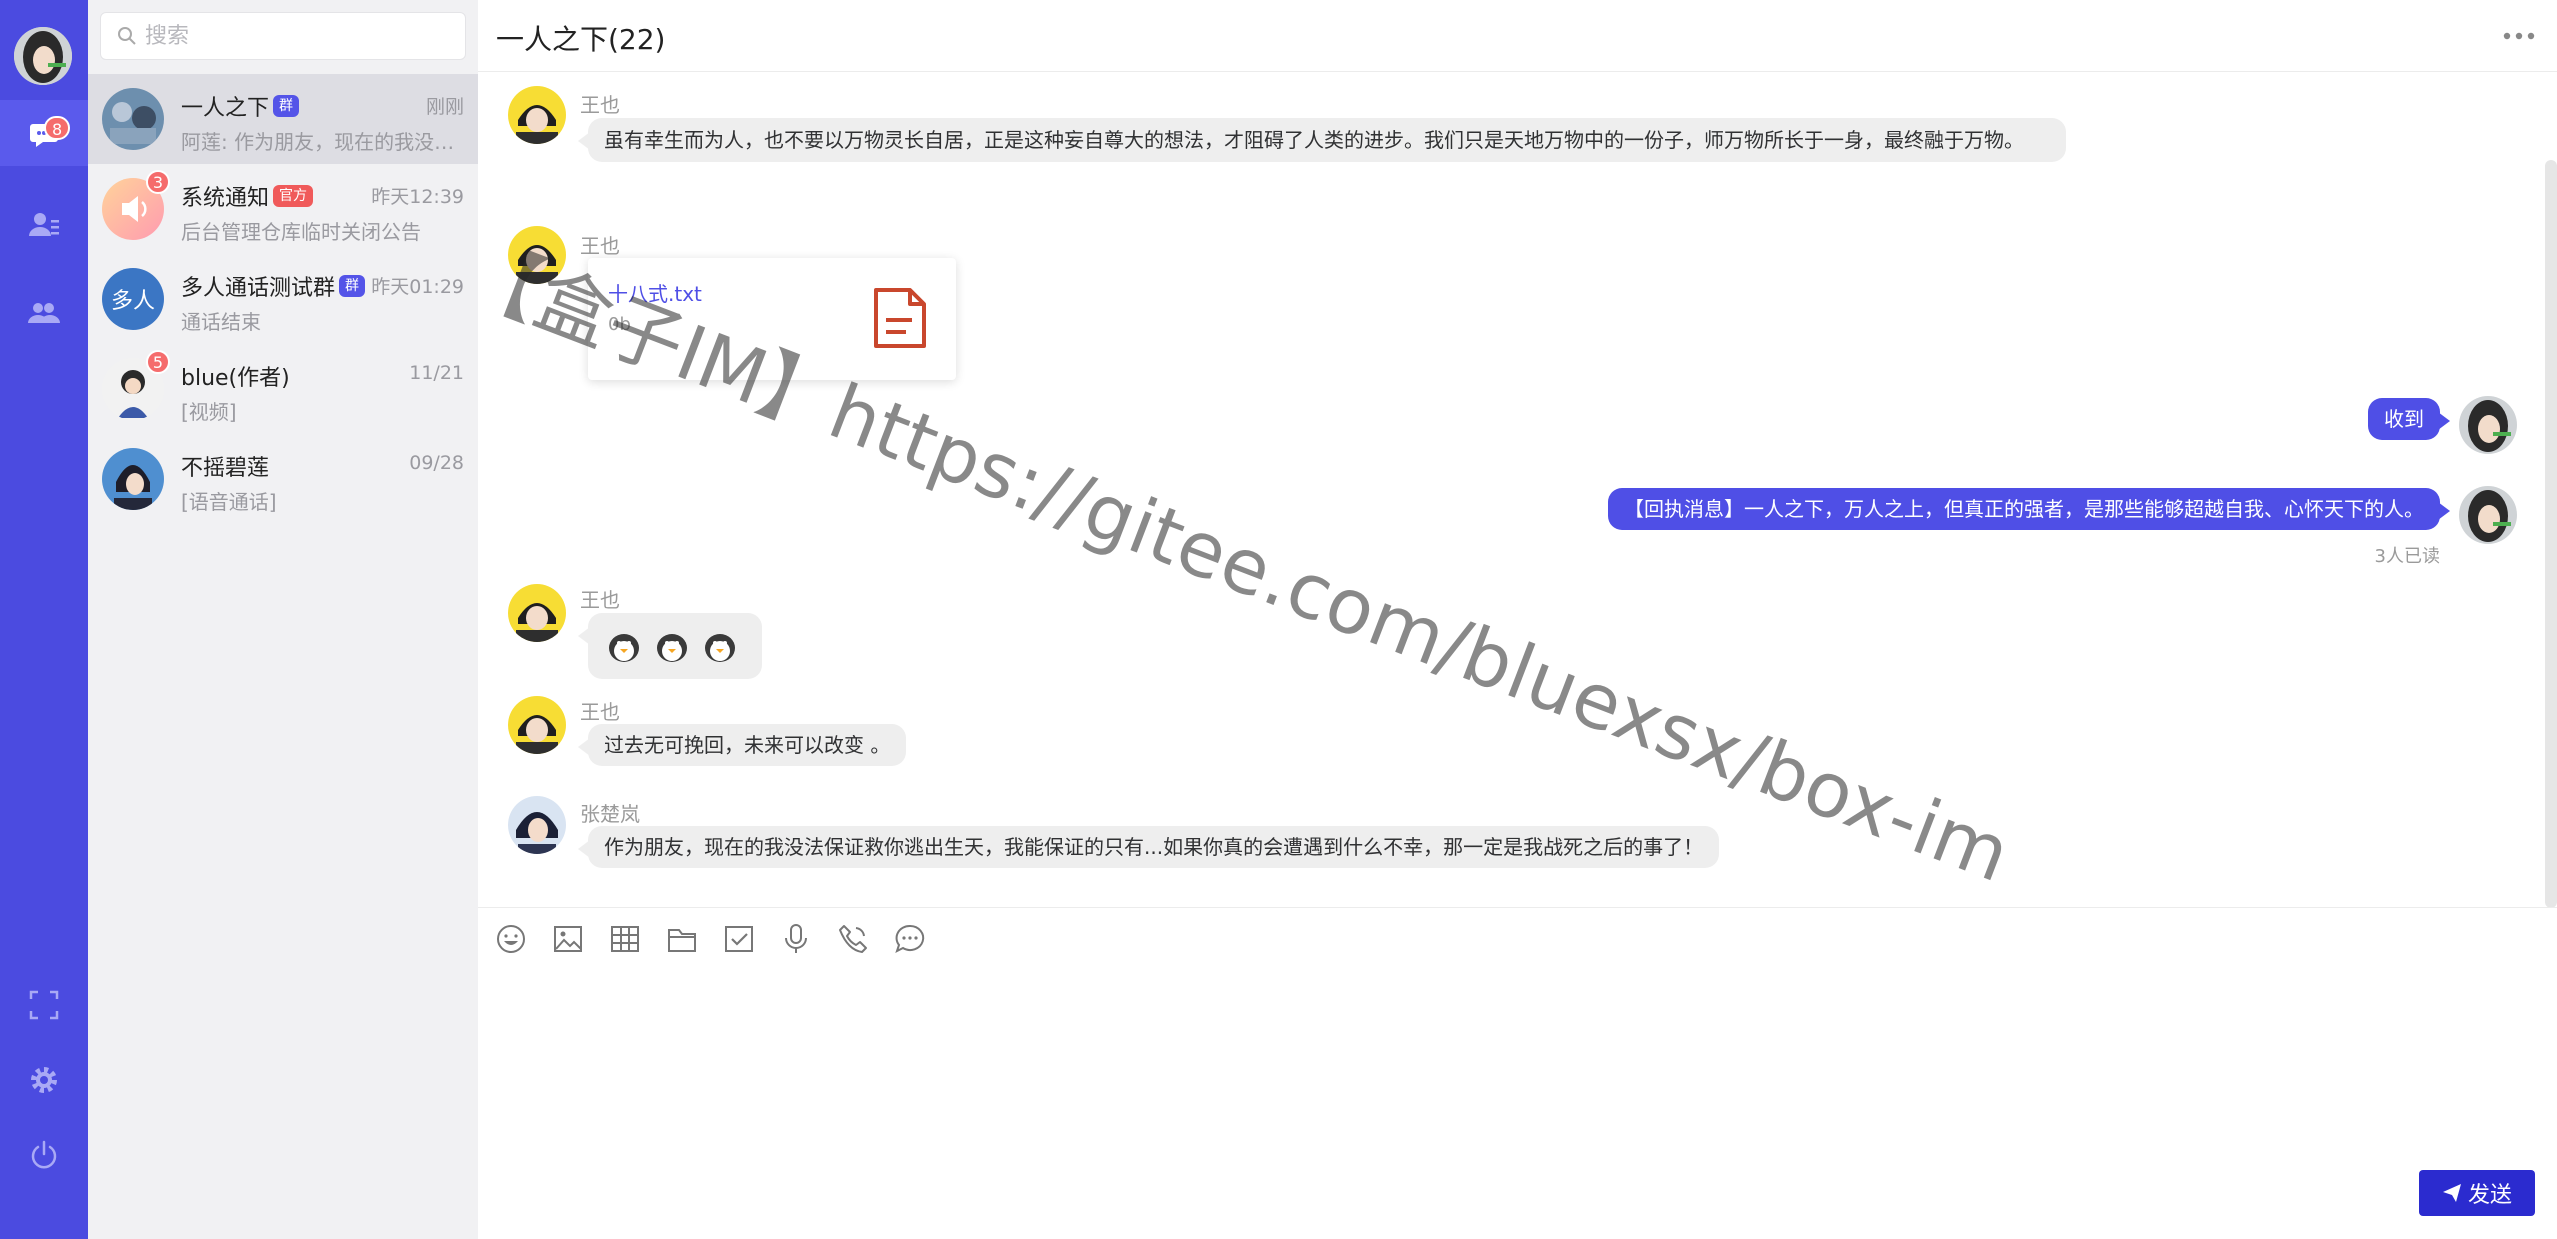 Image resolution: width=2557 pixels, height=1239 pixels. I want to click on nav-fullscreen, so click(44, 1005).